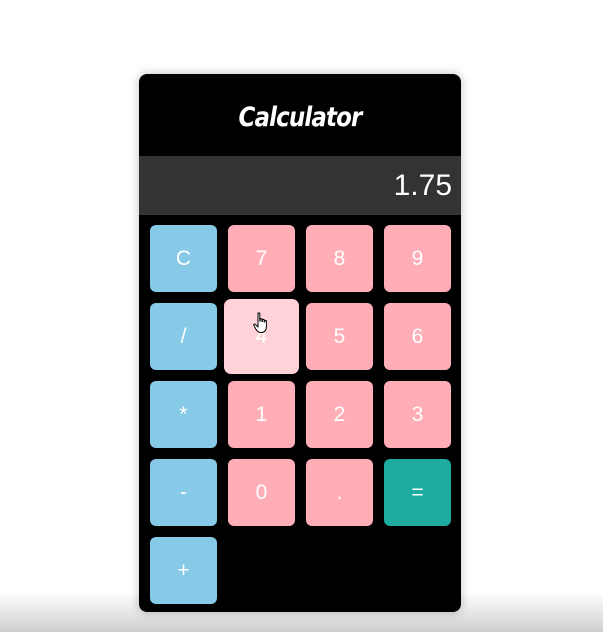  Describe the element at coordinates (339, 492) in the screenshot. I see `decimal-button: .` at that location.